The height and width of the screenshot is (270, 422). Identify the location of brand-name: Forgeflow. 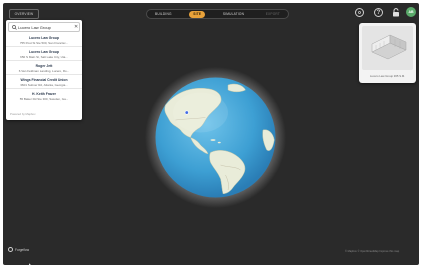
(22, 249).